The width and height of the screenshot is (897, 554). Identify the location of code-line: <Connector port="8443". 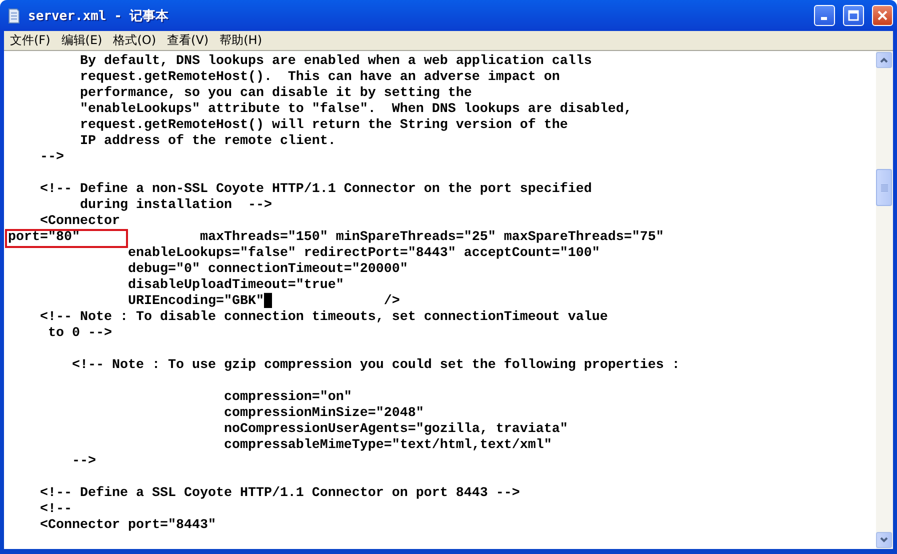
(127, 525).